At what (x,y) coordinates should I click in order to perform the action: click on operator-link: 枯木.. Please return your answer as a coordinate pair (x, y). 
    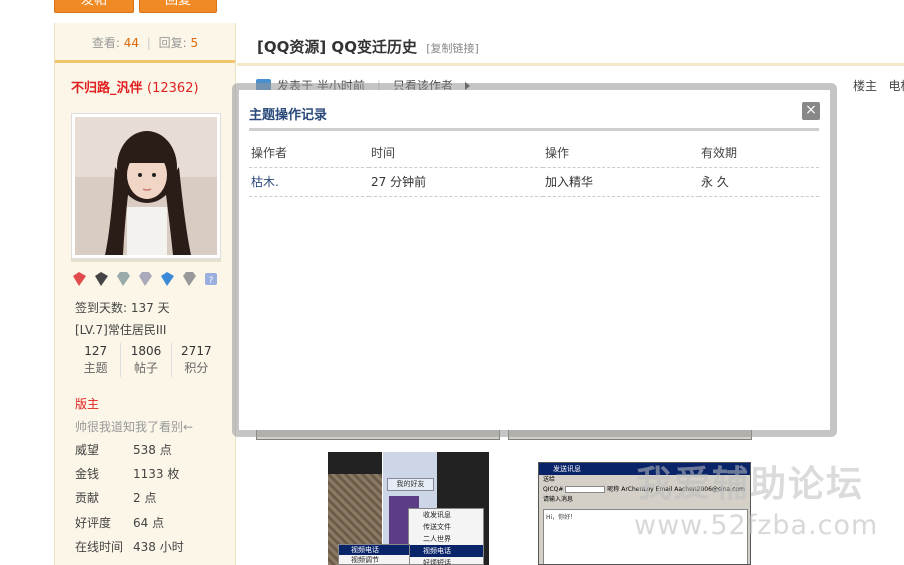
    Looking at the image, I should click on (309, 182).